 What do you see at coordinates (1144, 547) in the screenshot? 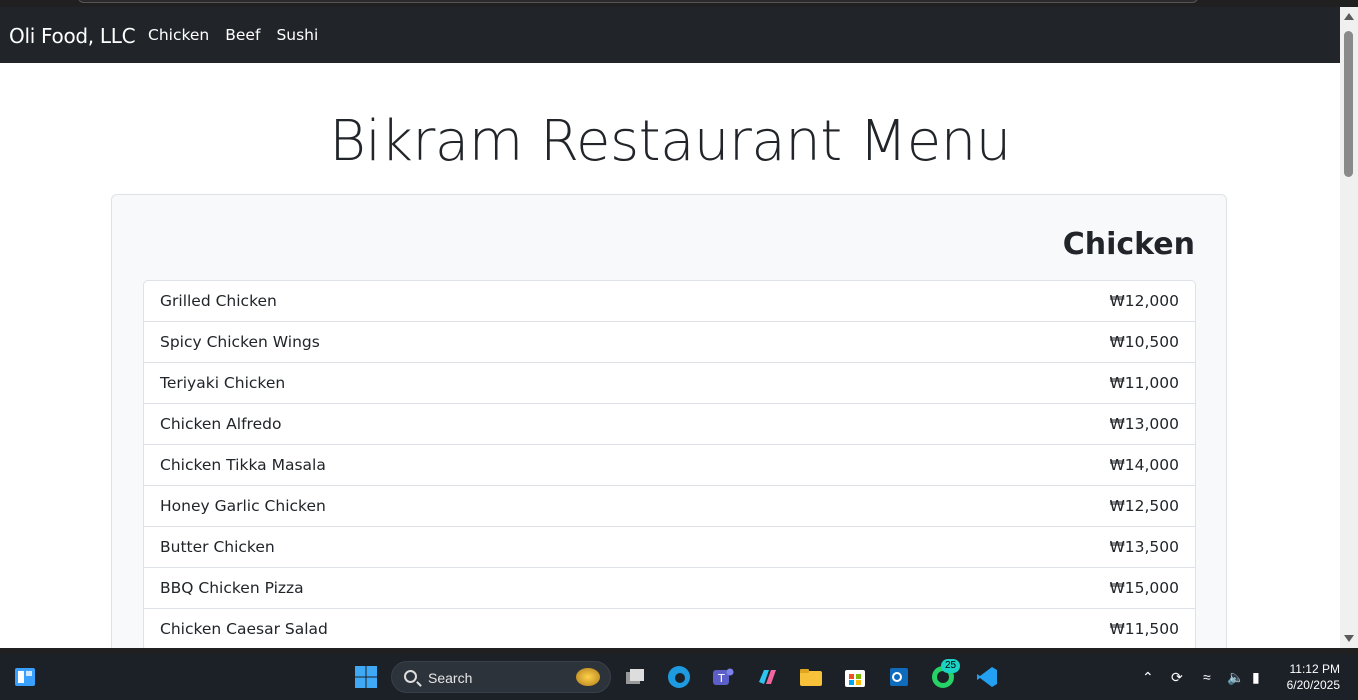
I see `item-price: ₩13,500` at bounding box center [1144, 547].